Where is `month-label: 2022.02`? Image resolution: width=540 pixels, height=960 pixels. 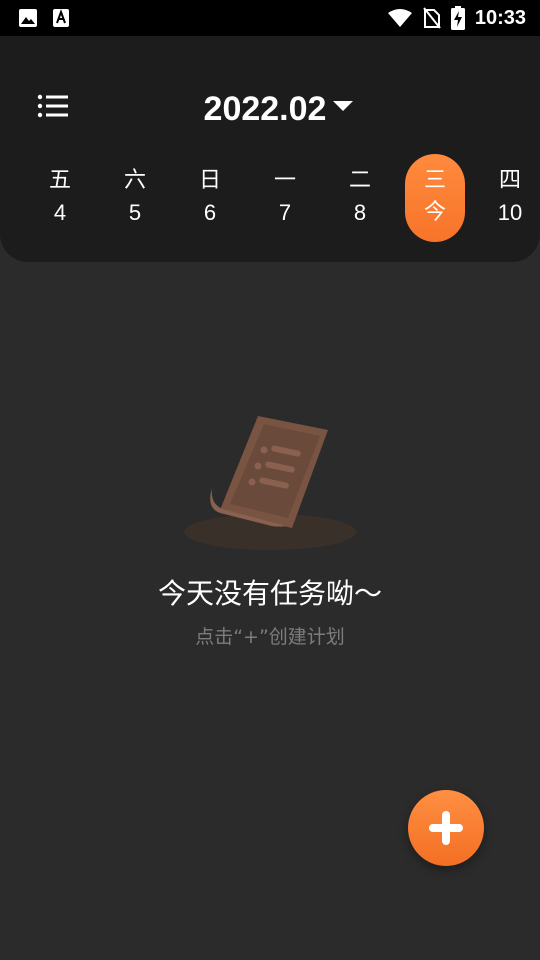
month-label: 2022.02 is located at coordinates (265, 109).